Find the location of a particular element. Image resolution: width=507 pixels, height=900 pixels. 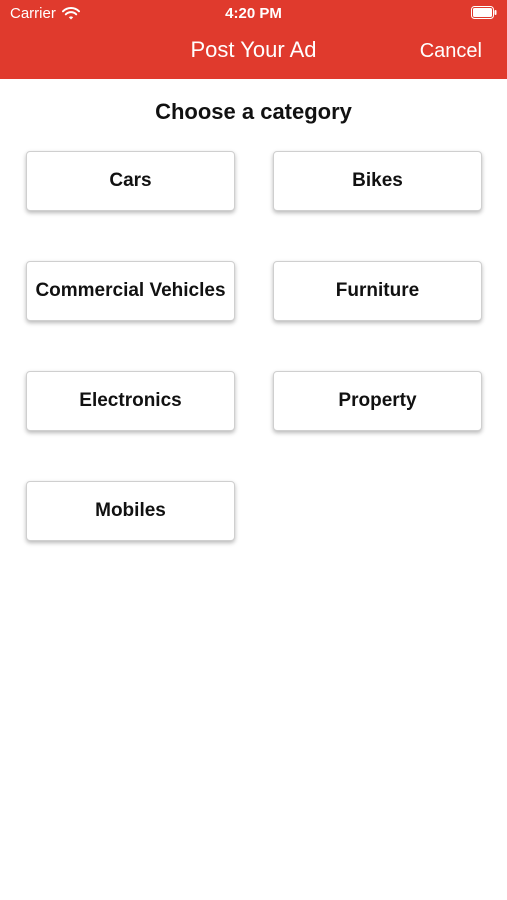

category-button-commercial-vehicles: Commercial Vehicles is located at coordinates (130, 291).